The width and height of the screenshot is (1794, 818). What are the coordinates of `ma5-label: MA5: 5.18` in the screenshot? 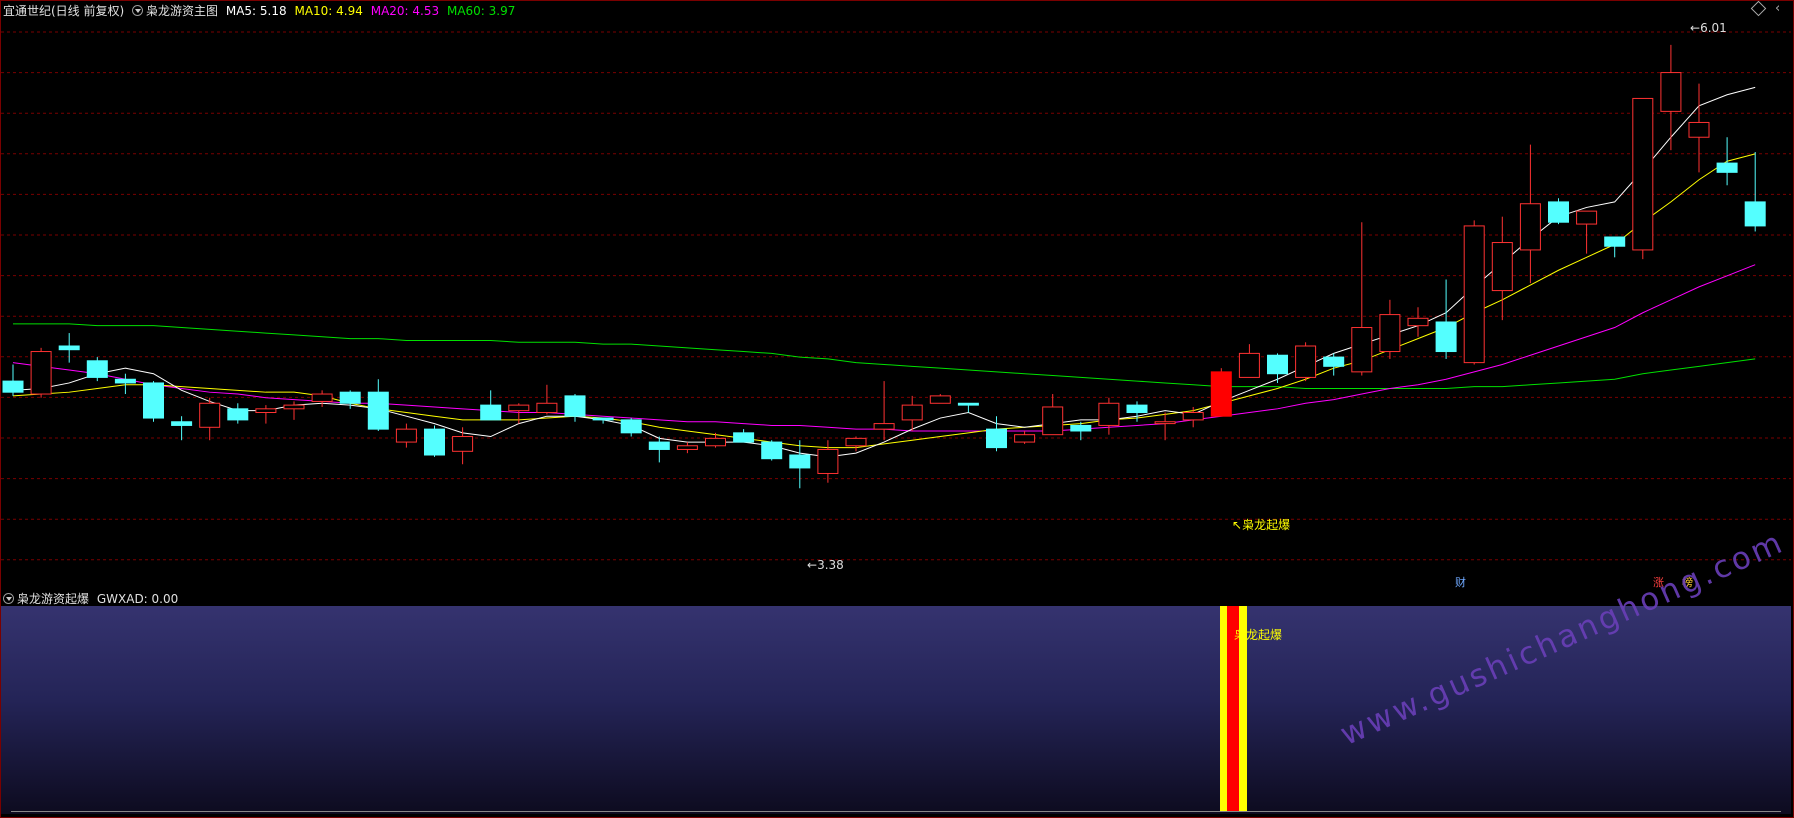 It's located at (256, 11).